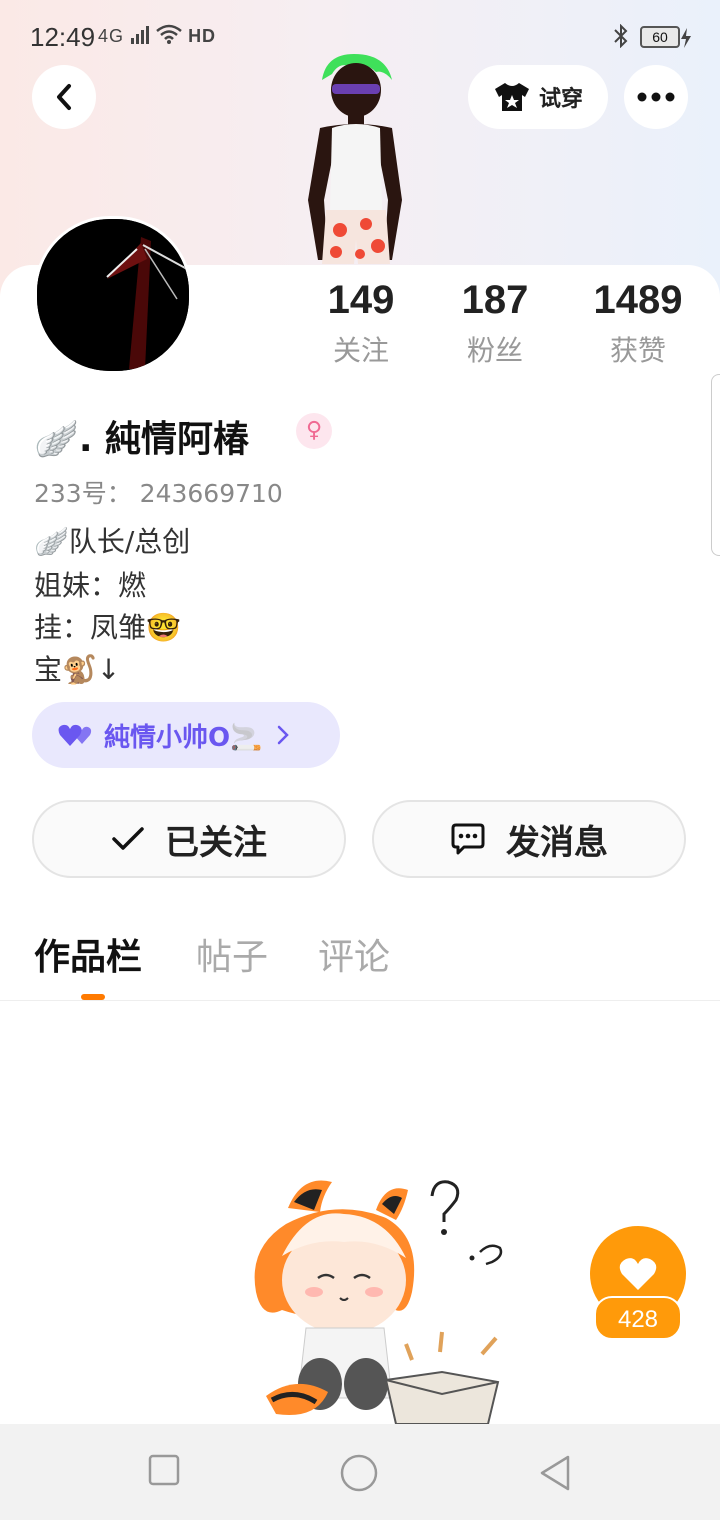 This screenshot has height=1520, width=720. Describe the element at coordinates (378, 1302) in the screenshot. I see `empty-state-illustration` at that location.